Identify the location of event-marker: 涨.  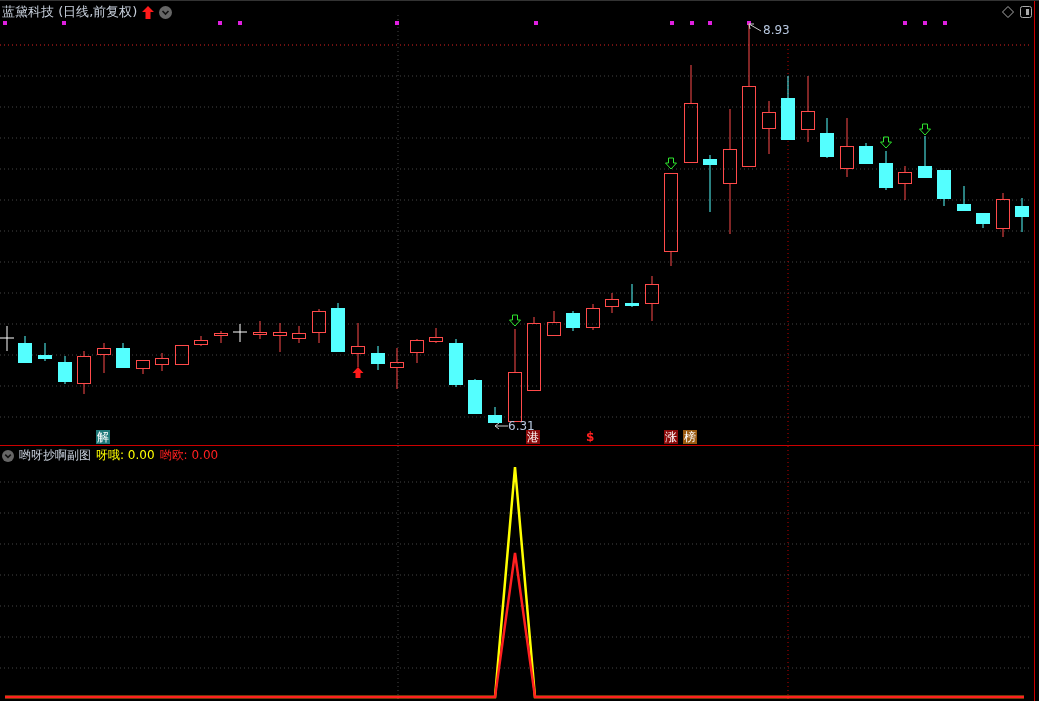
(671, 437).